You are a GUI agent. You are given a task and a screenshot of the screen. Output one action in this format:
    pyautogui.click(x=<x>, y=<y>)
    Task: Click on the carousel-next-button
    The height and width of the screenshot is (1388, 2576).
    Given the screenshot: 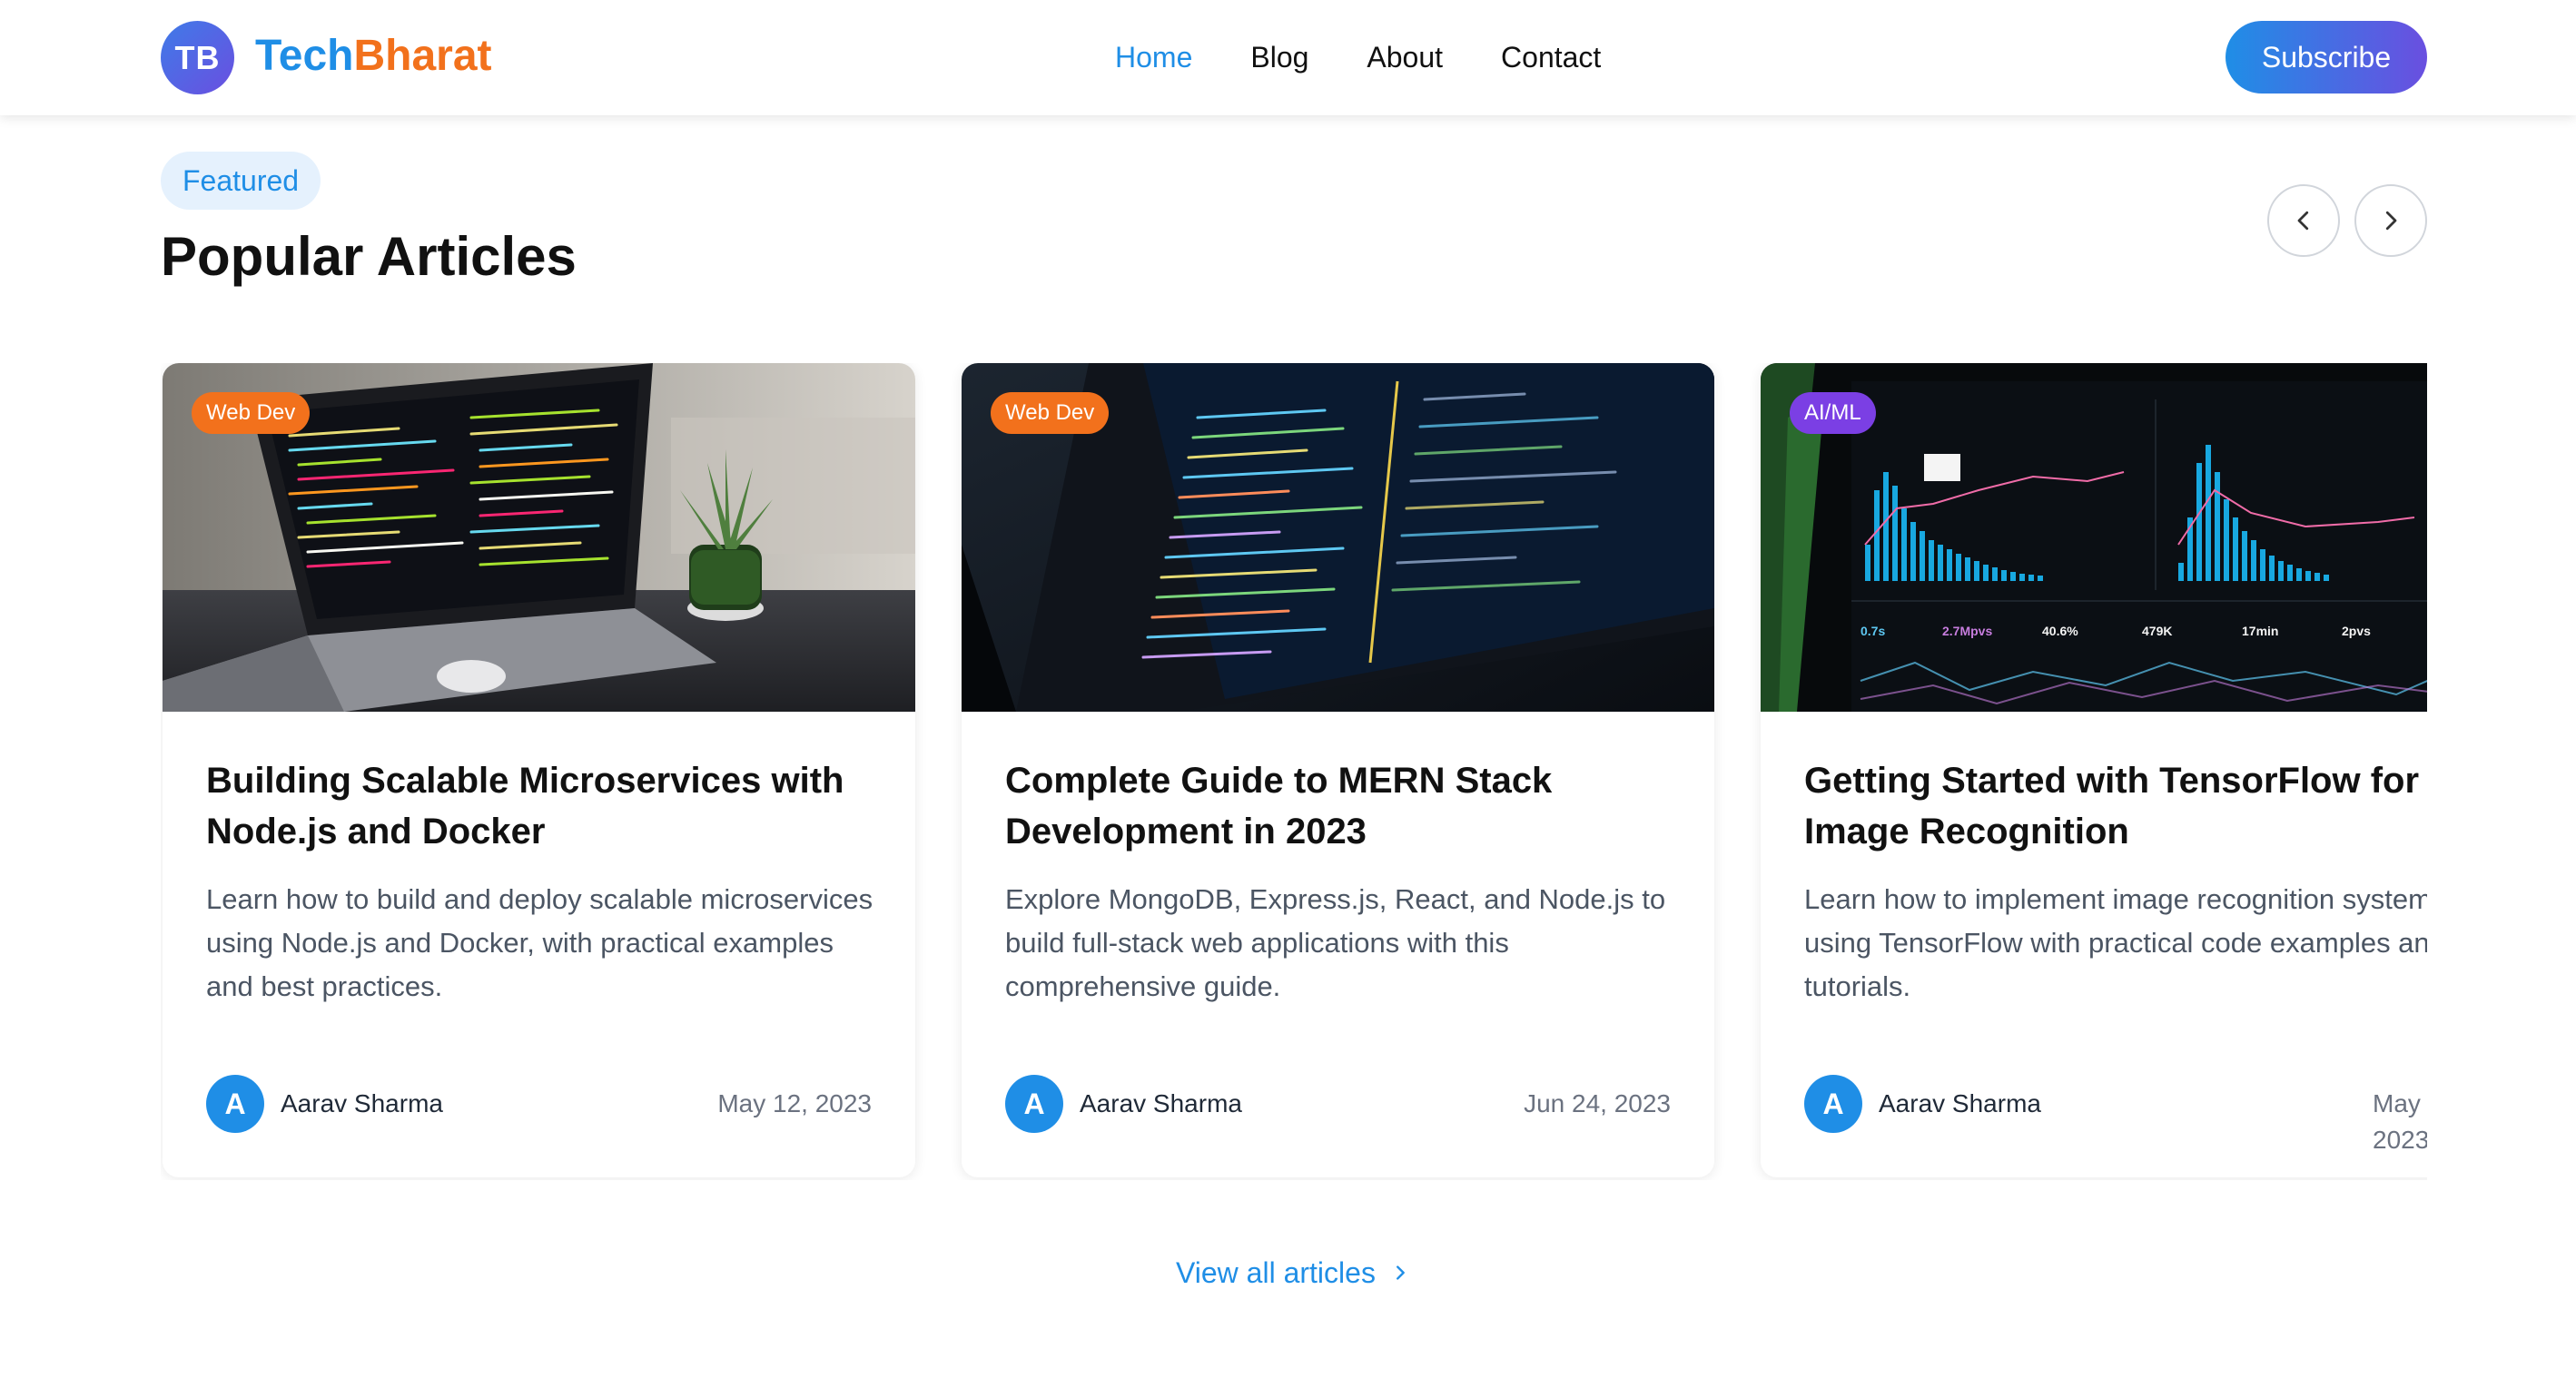 What is the action you would take?
    pyautogui.click(x=2390, y=220)
    